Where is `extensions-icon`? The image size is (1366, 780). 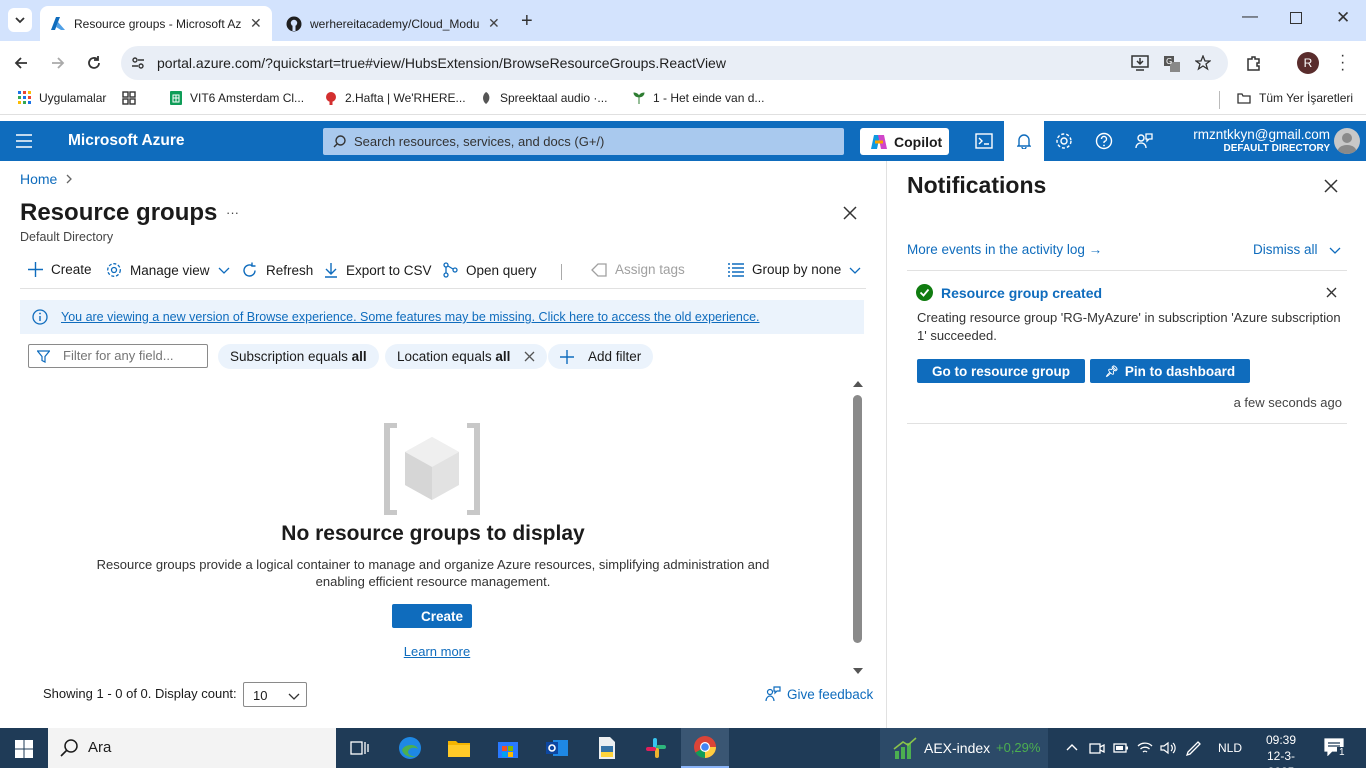 extensions-icon is located at coordinates (1254, 63).